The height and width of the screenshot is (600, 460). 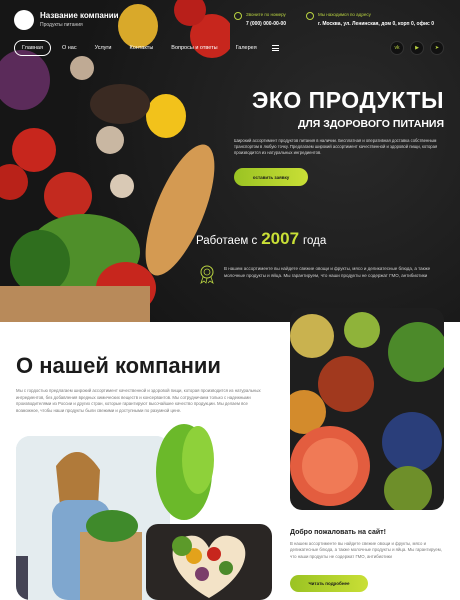 What do you see at coordinates (207, 274) in the screenshot?
I see `award-icon` at bounding box center [207, 274].